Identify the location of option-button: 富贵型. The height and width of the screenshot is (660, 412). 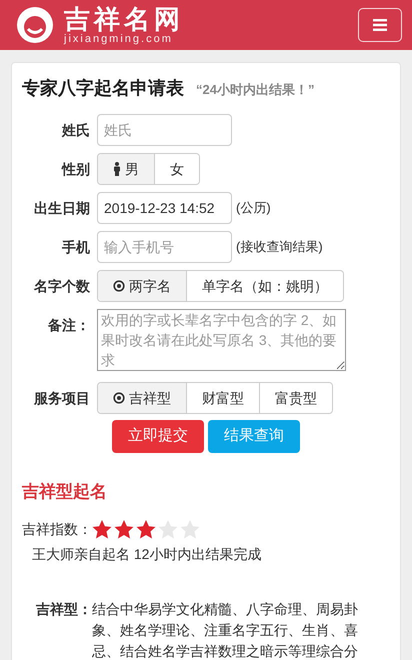
(295, 398).